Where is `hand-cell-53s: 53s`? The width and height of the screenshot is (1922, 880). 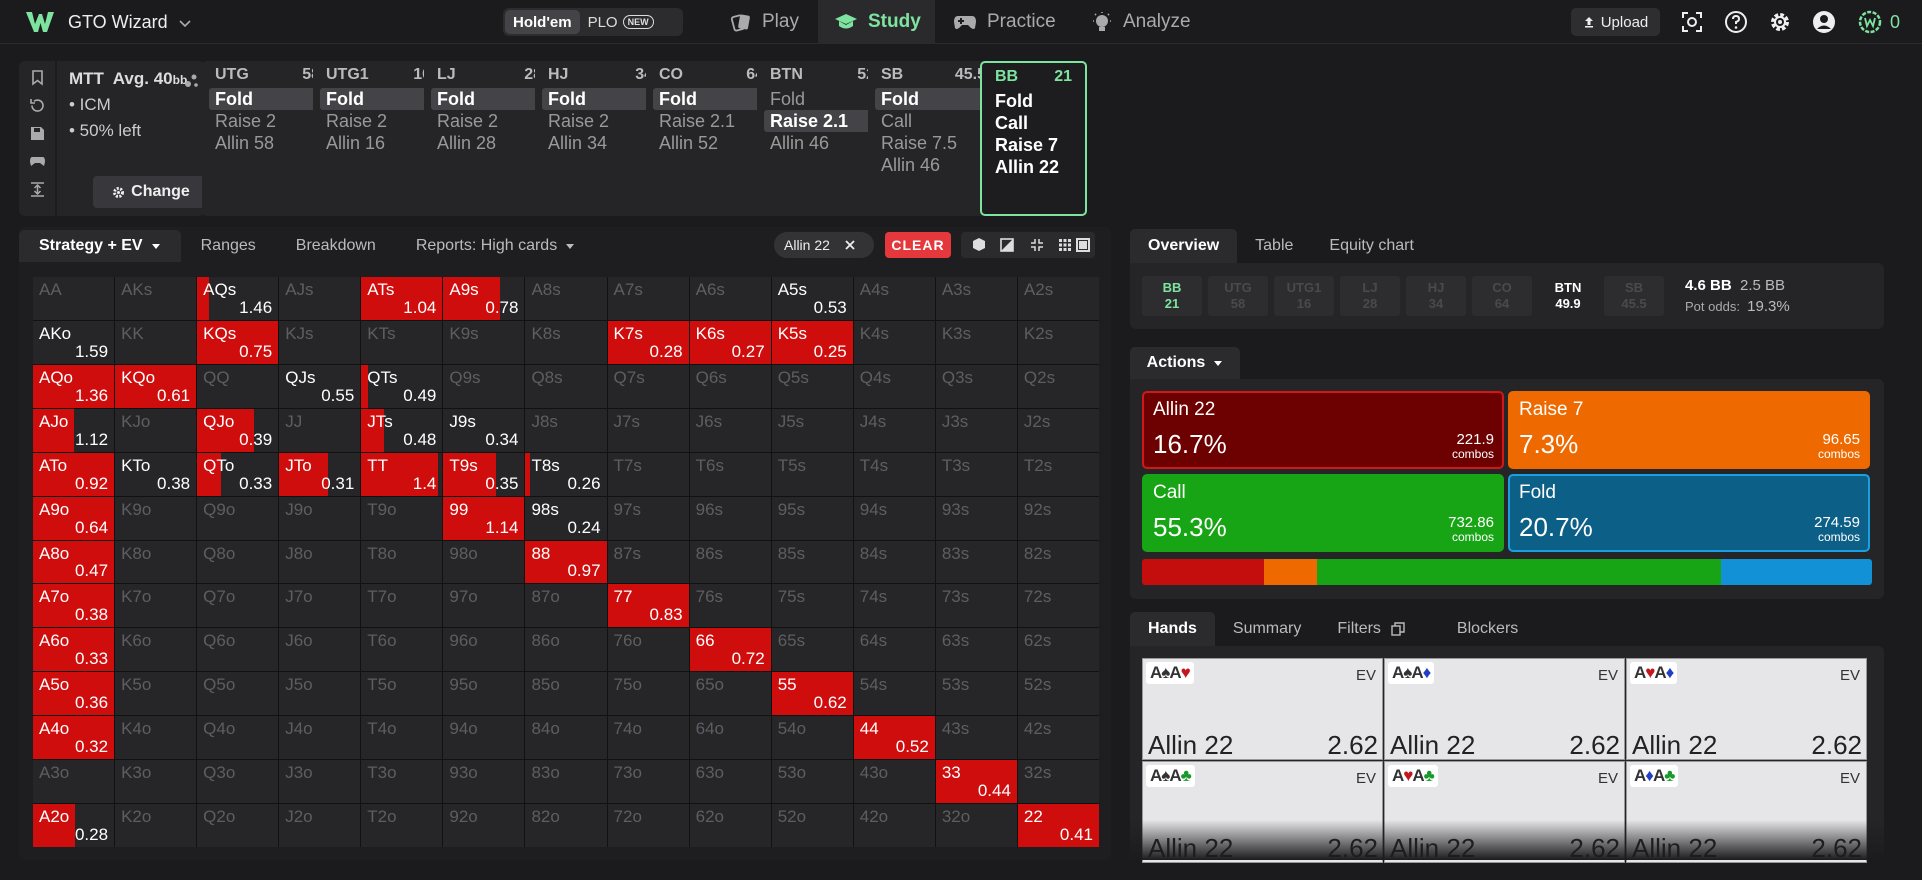 hand-cell-53s: 53s is located at coordinates (976, 694).